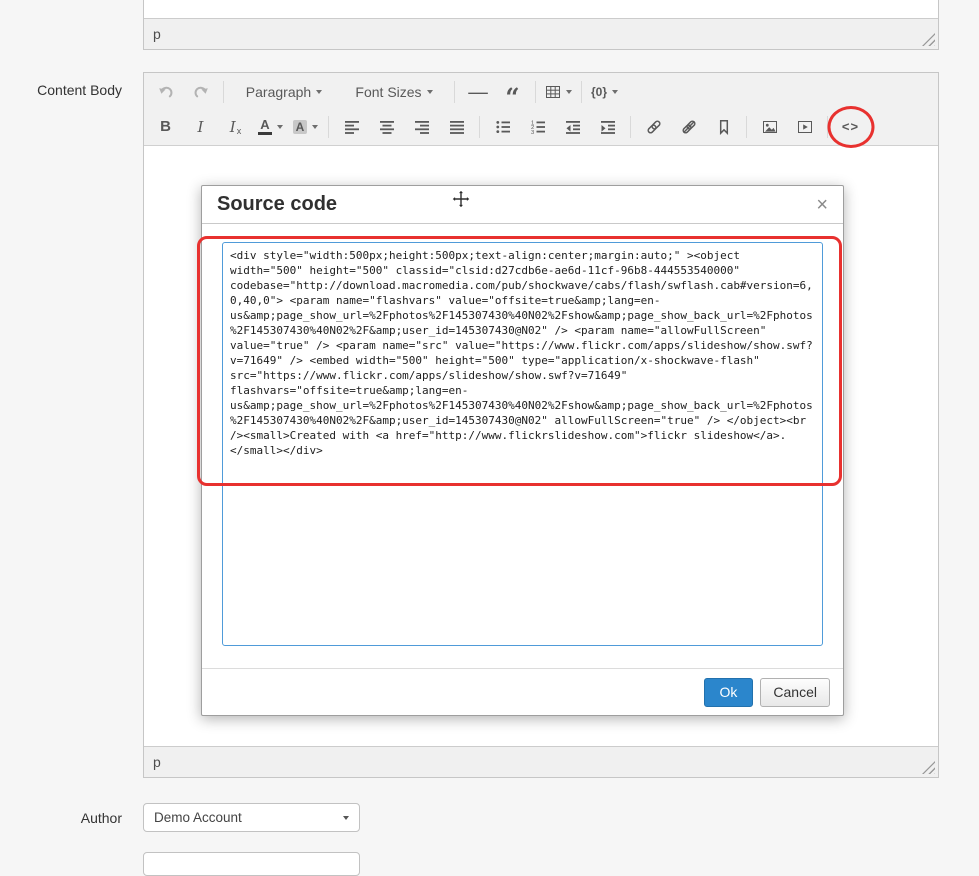  What do you see at coordinates (728, 692) in the screenshot?
I see `ok-button: Ok` at bounding box center [728, 692].